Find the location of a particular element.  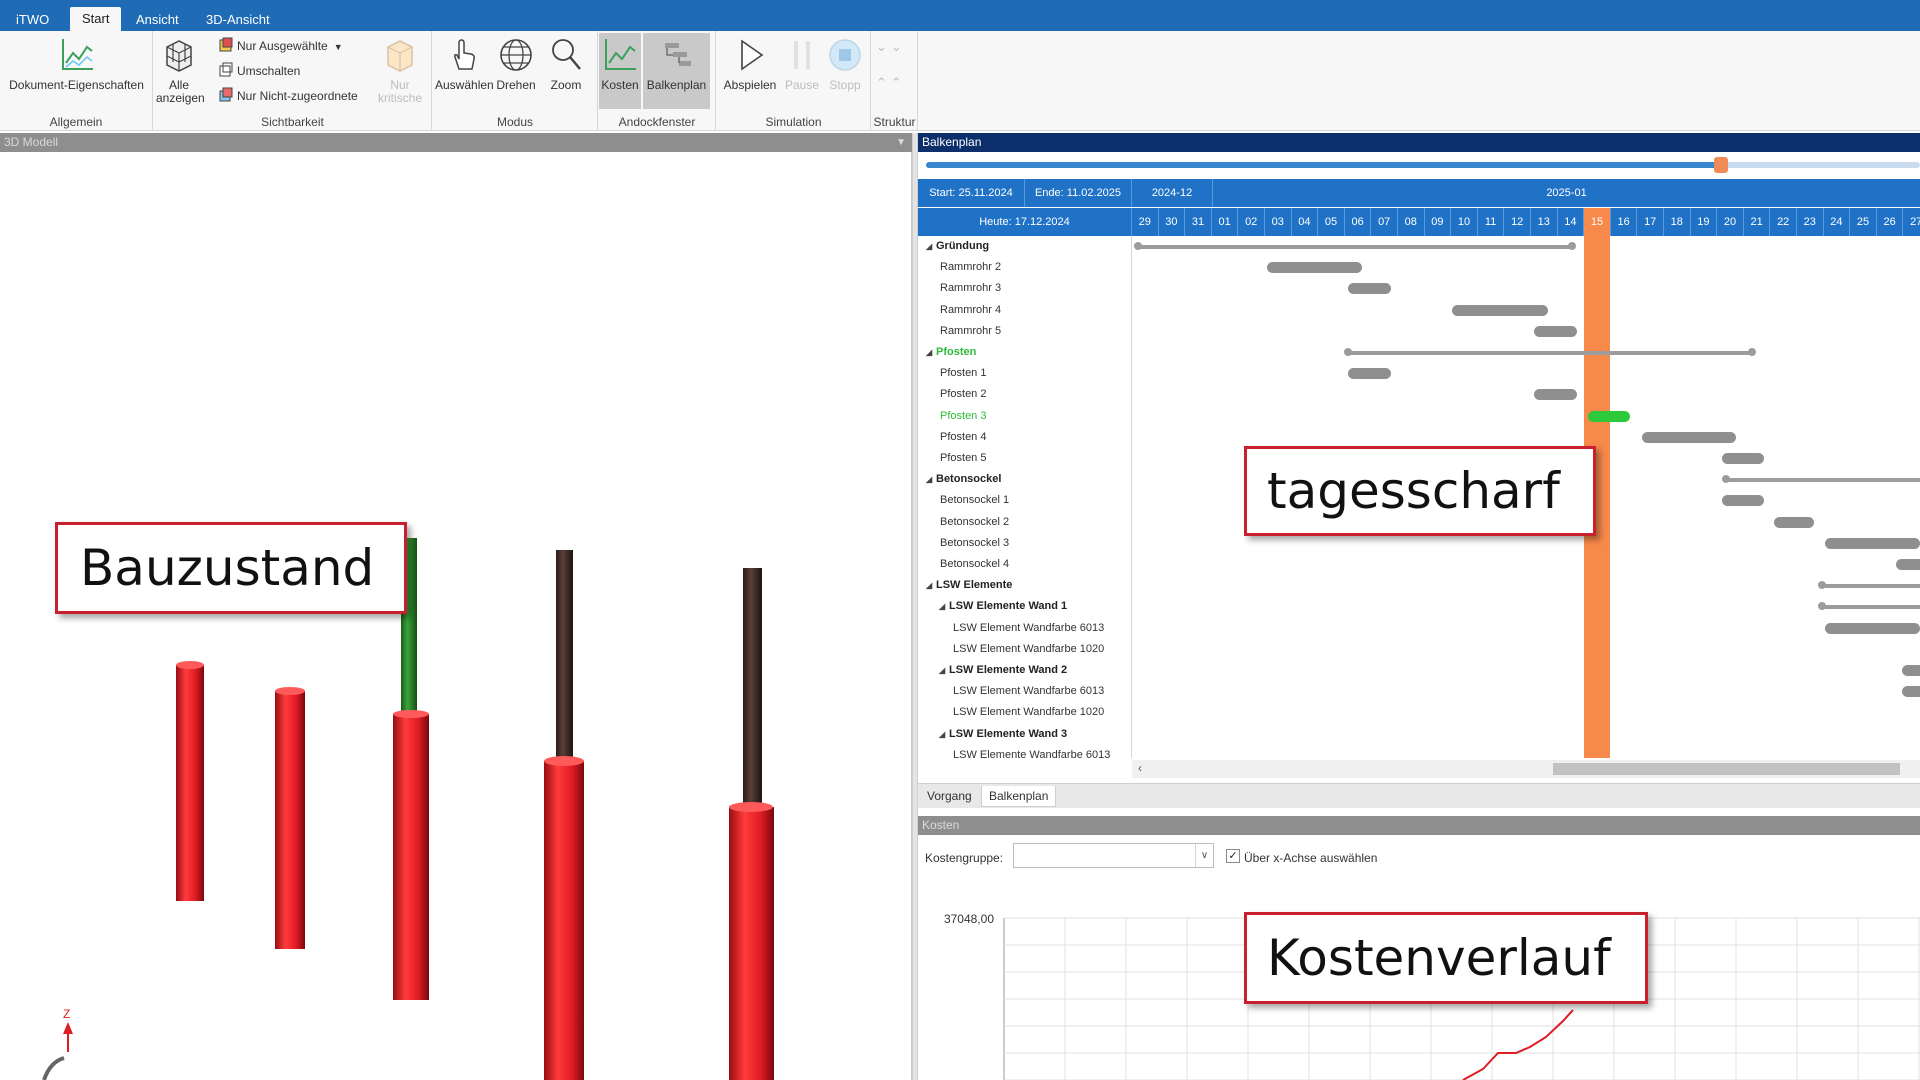

group-label-allgemein: Allgemein is located at coordinates (76, 122).